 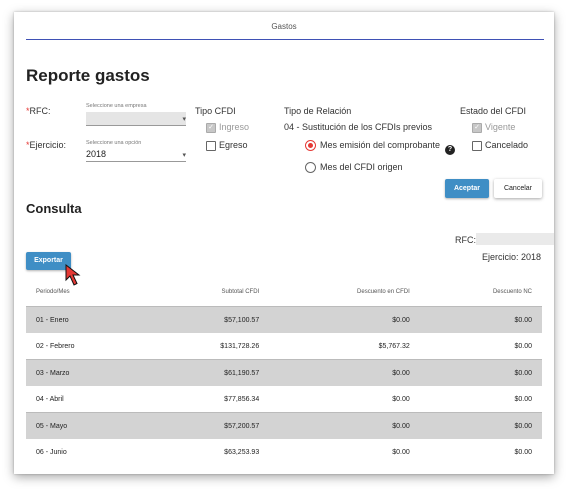 What do you see at coordinates (208, 319) in the screenshot?
I see `table-cell: $57,100.57` at bounding box center [208, 319].